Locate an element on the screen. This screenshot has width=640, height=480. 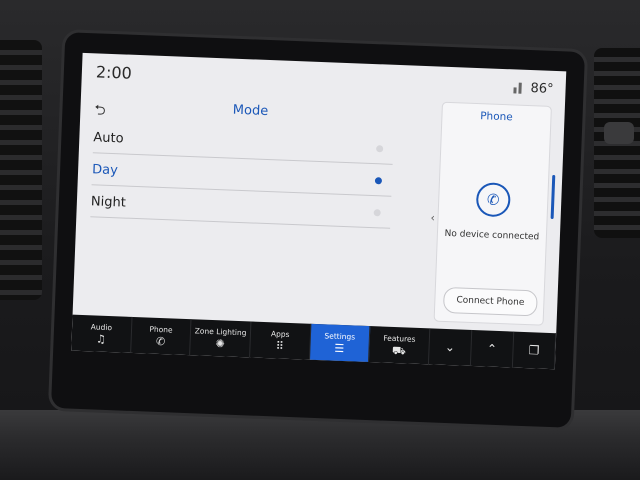
scroll-indicator is located at coordinates (553, 197).